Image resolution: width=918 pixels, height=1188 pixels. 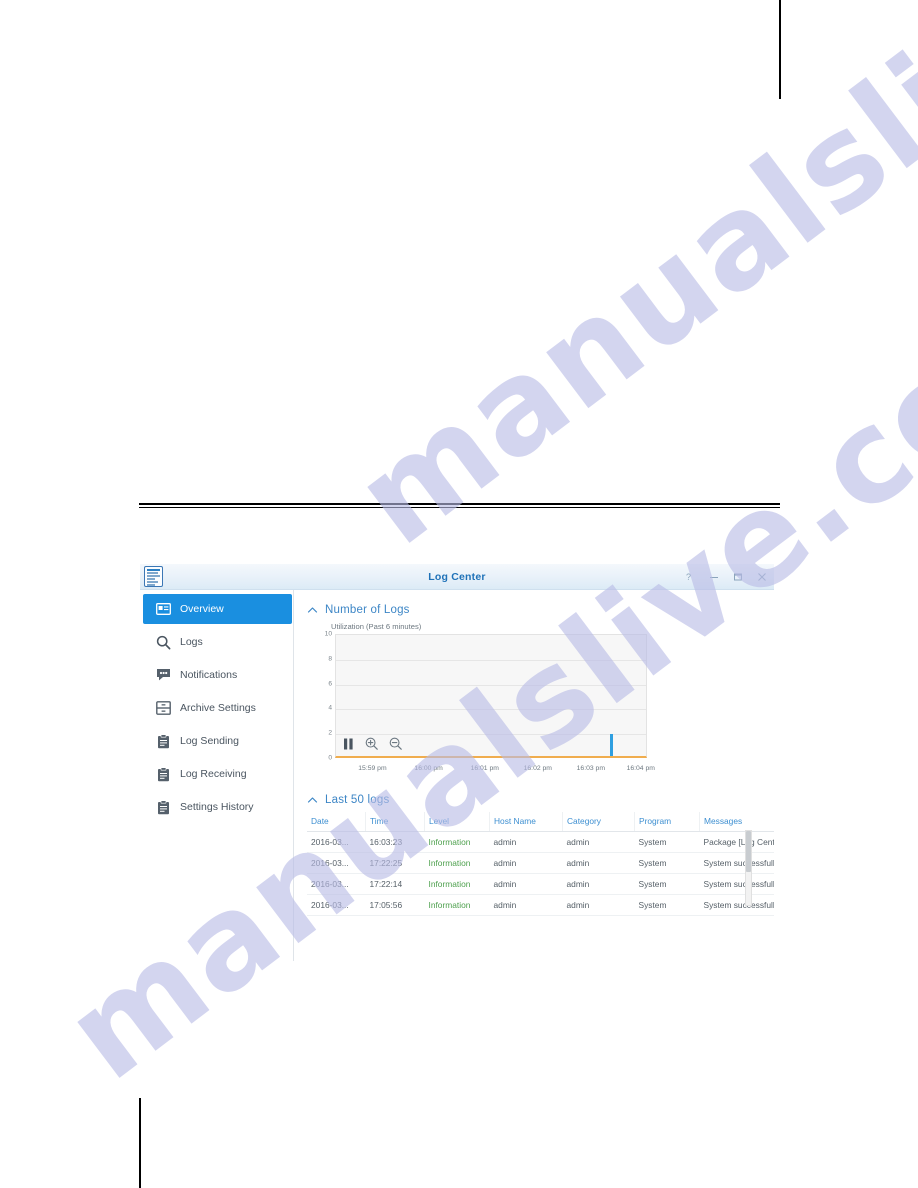 What do you see at coordinates (163, 708) in the screenshot?
I see `archive-drawer-icon` at bounding box center [163, 708].